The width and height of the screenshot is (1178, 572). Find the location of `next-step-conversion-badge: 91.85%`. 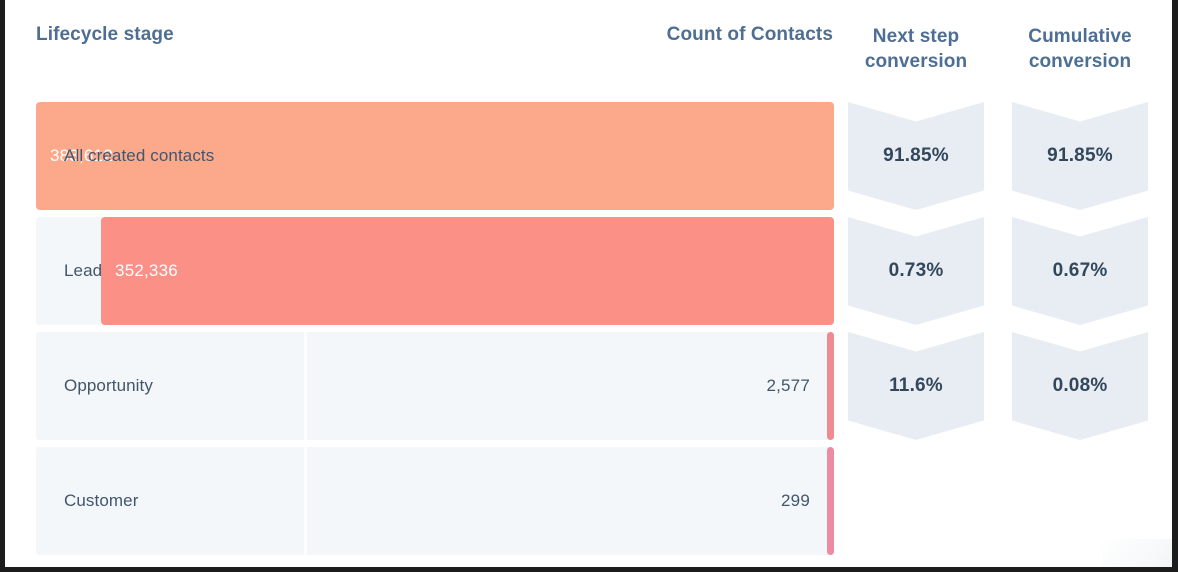

next-step-conversion-badge: 91.85% is located at coordinates (916, 156).